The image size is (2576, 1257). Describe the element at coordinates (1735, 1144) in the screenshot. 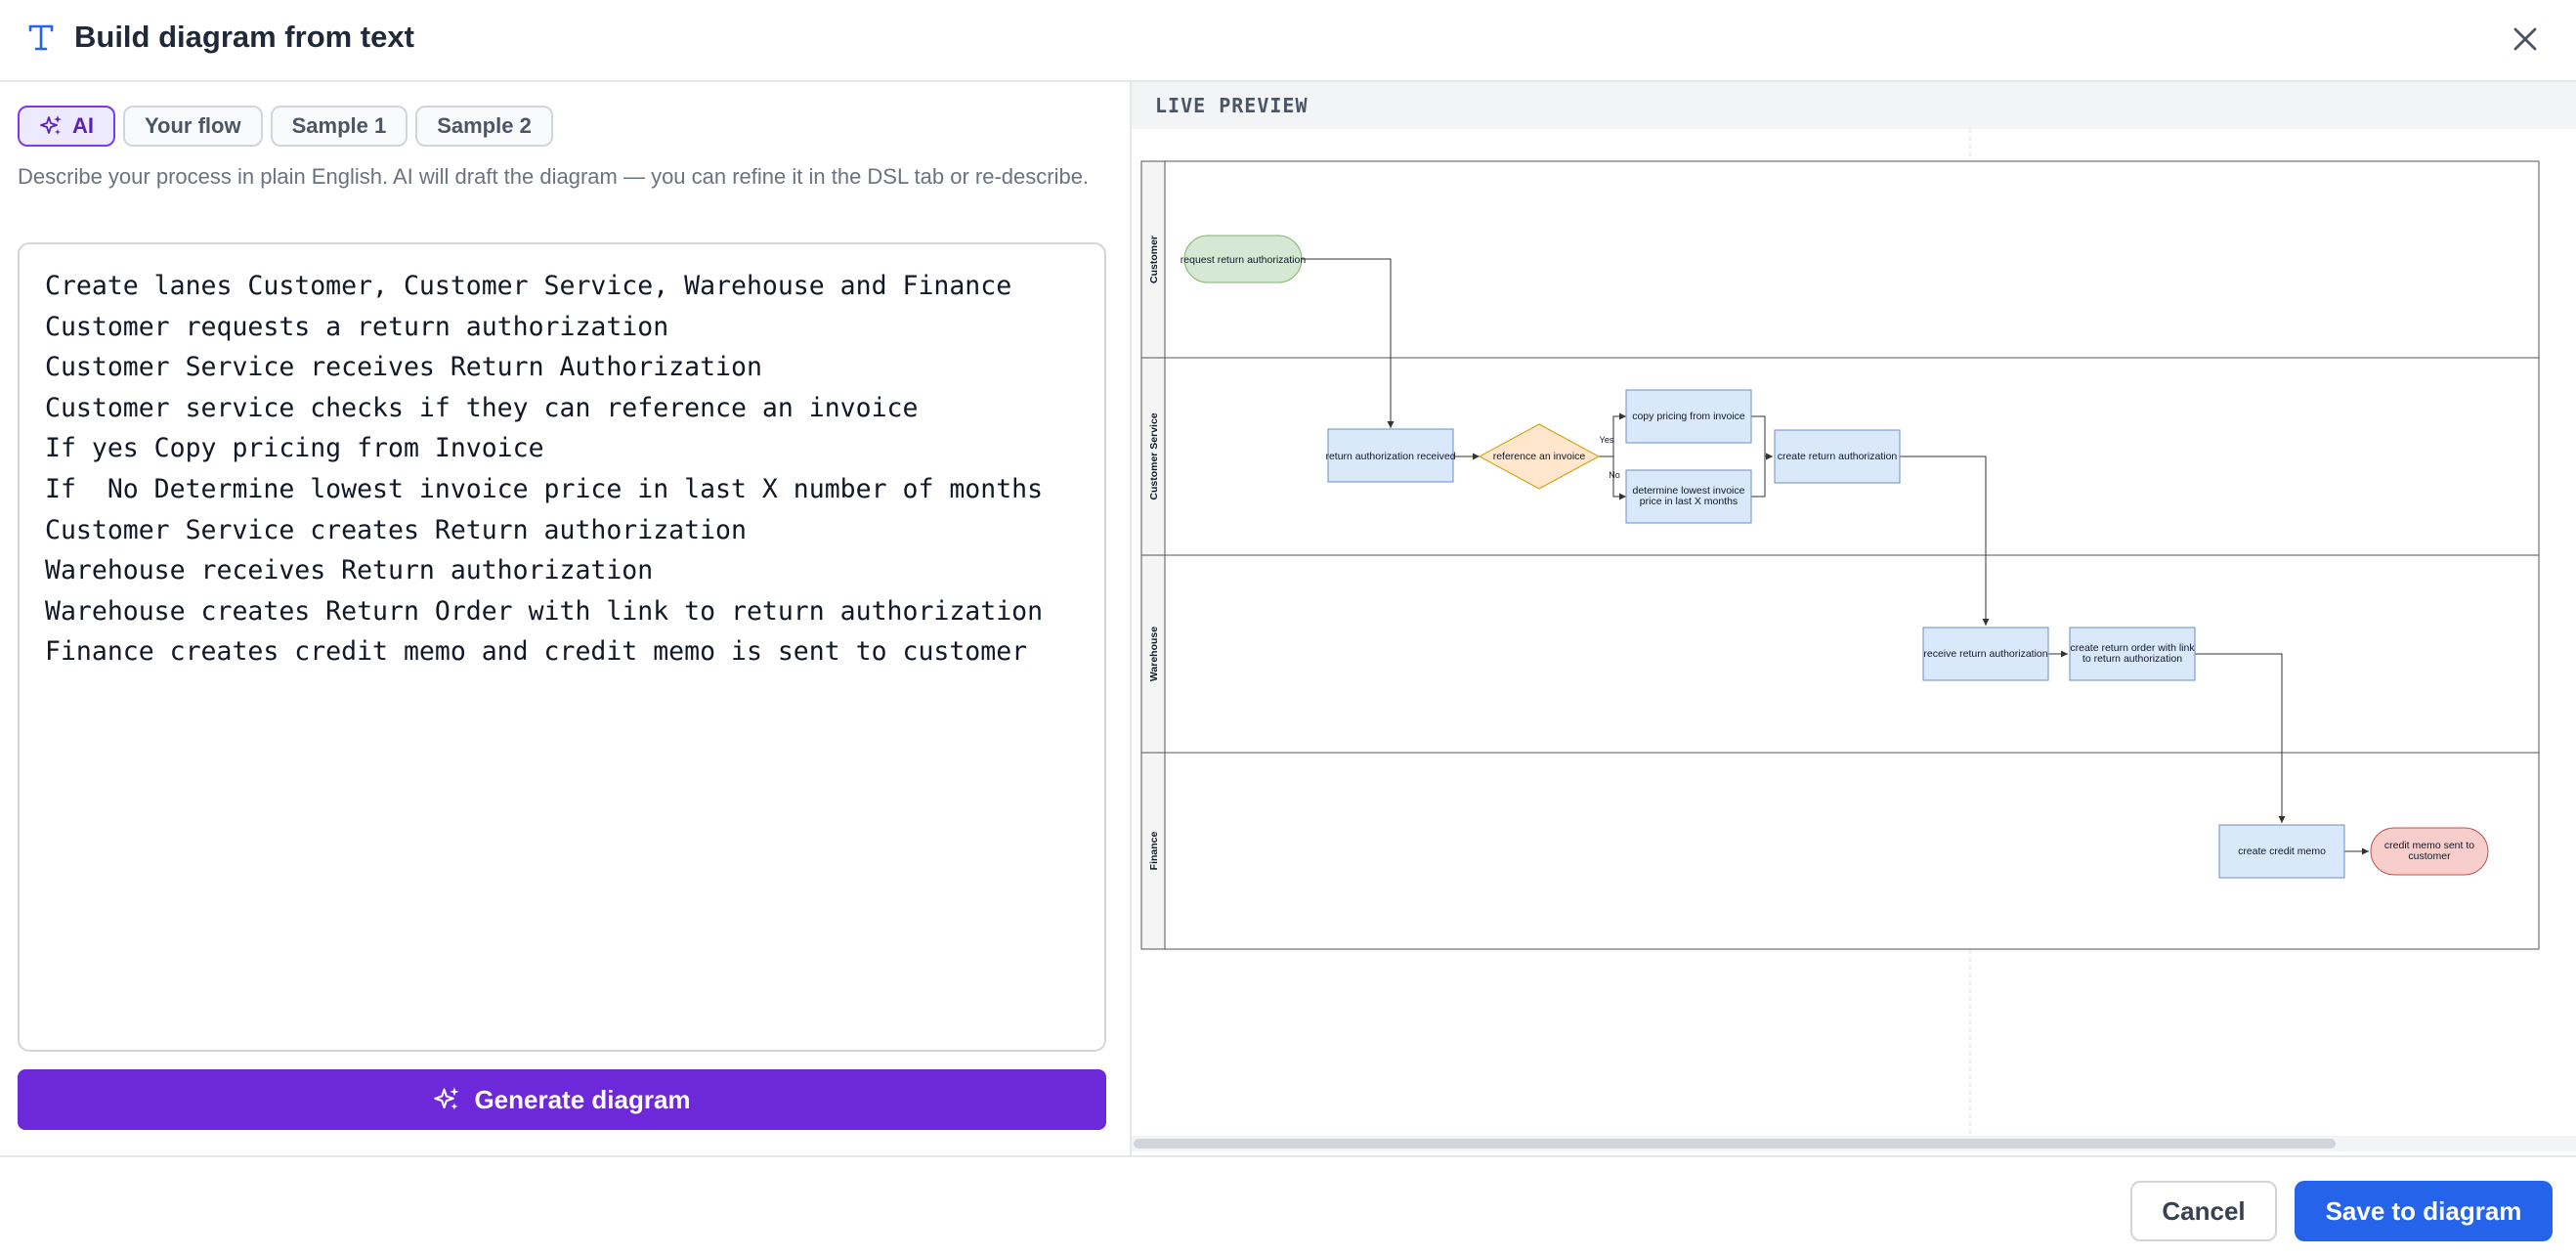

I see `scrollbar-thumb` at that location.